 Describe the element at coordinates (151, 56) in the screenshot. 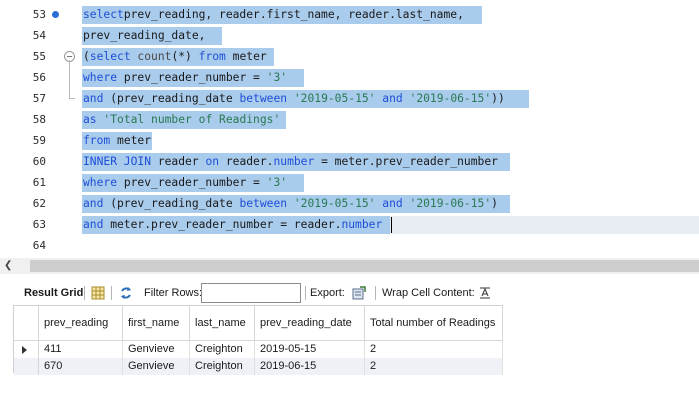

I see `code-token: count` at that location.